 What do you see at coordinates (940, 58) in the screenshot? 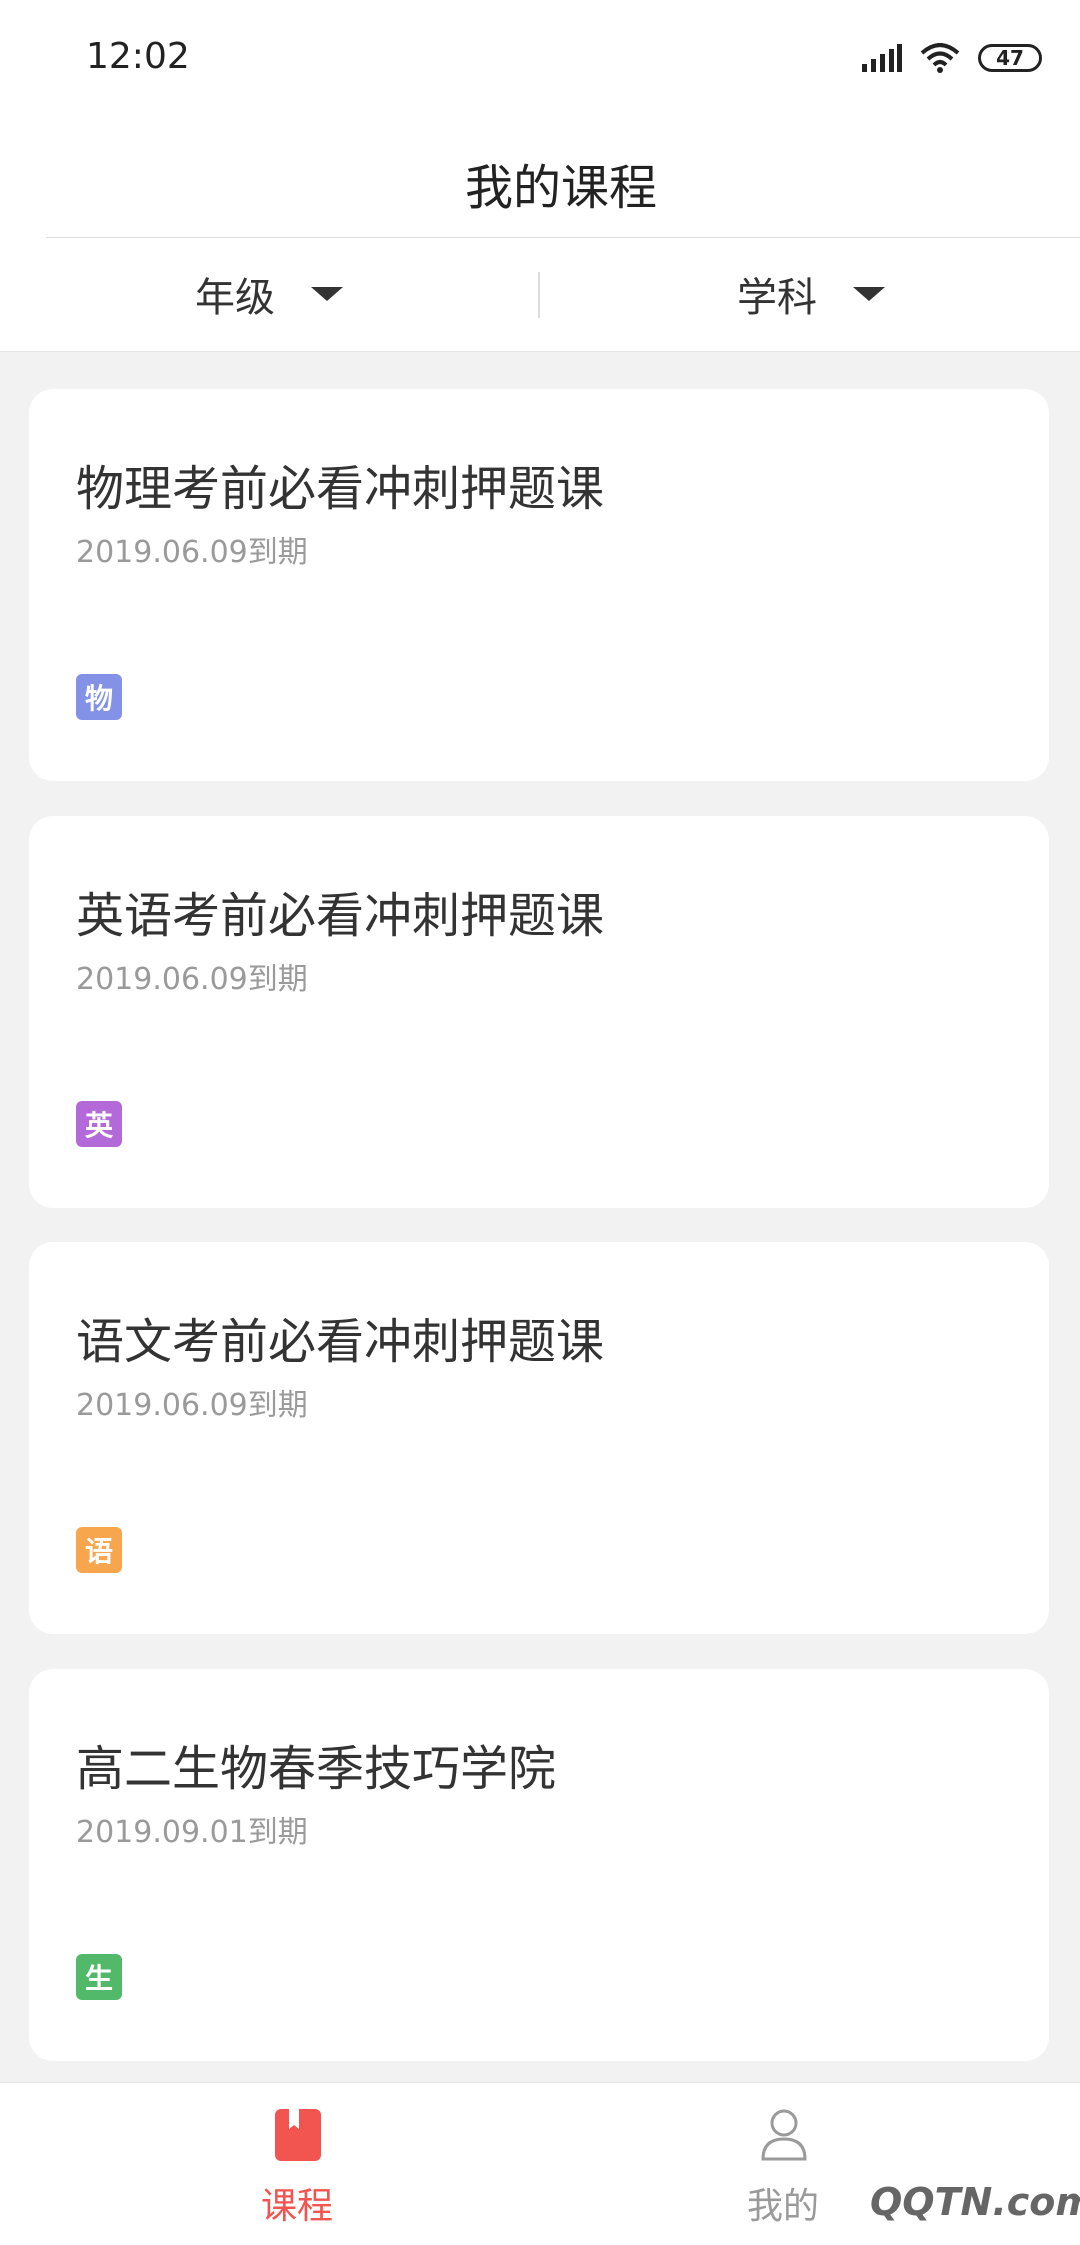
I see `wifi-icon` at bounding box center [940, 58].